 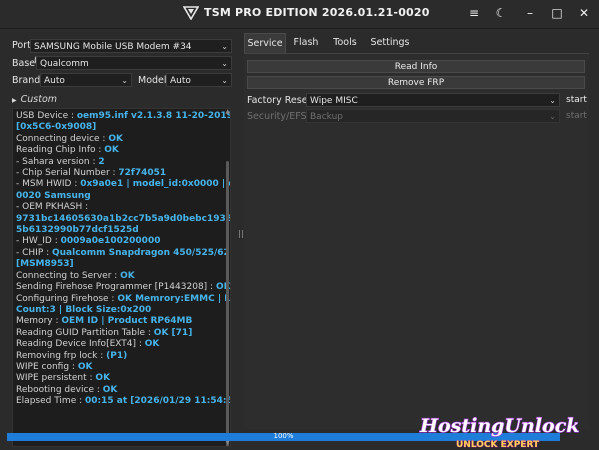 I want to click on log-key: USB Device :, so click(x=46, y=116).